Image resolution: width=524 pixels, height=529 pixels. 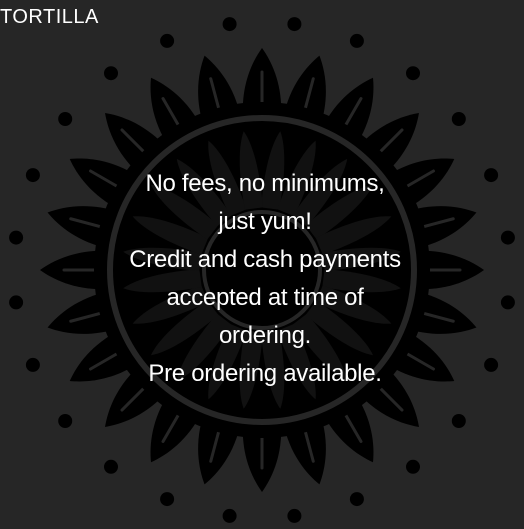 I want to click on message-line-6: Pre ordering available., so click(x=265, y=373).